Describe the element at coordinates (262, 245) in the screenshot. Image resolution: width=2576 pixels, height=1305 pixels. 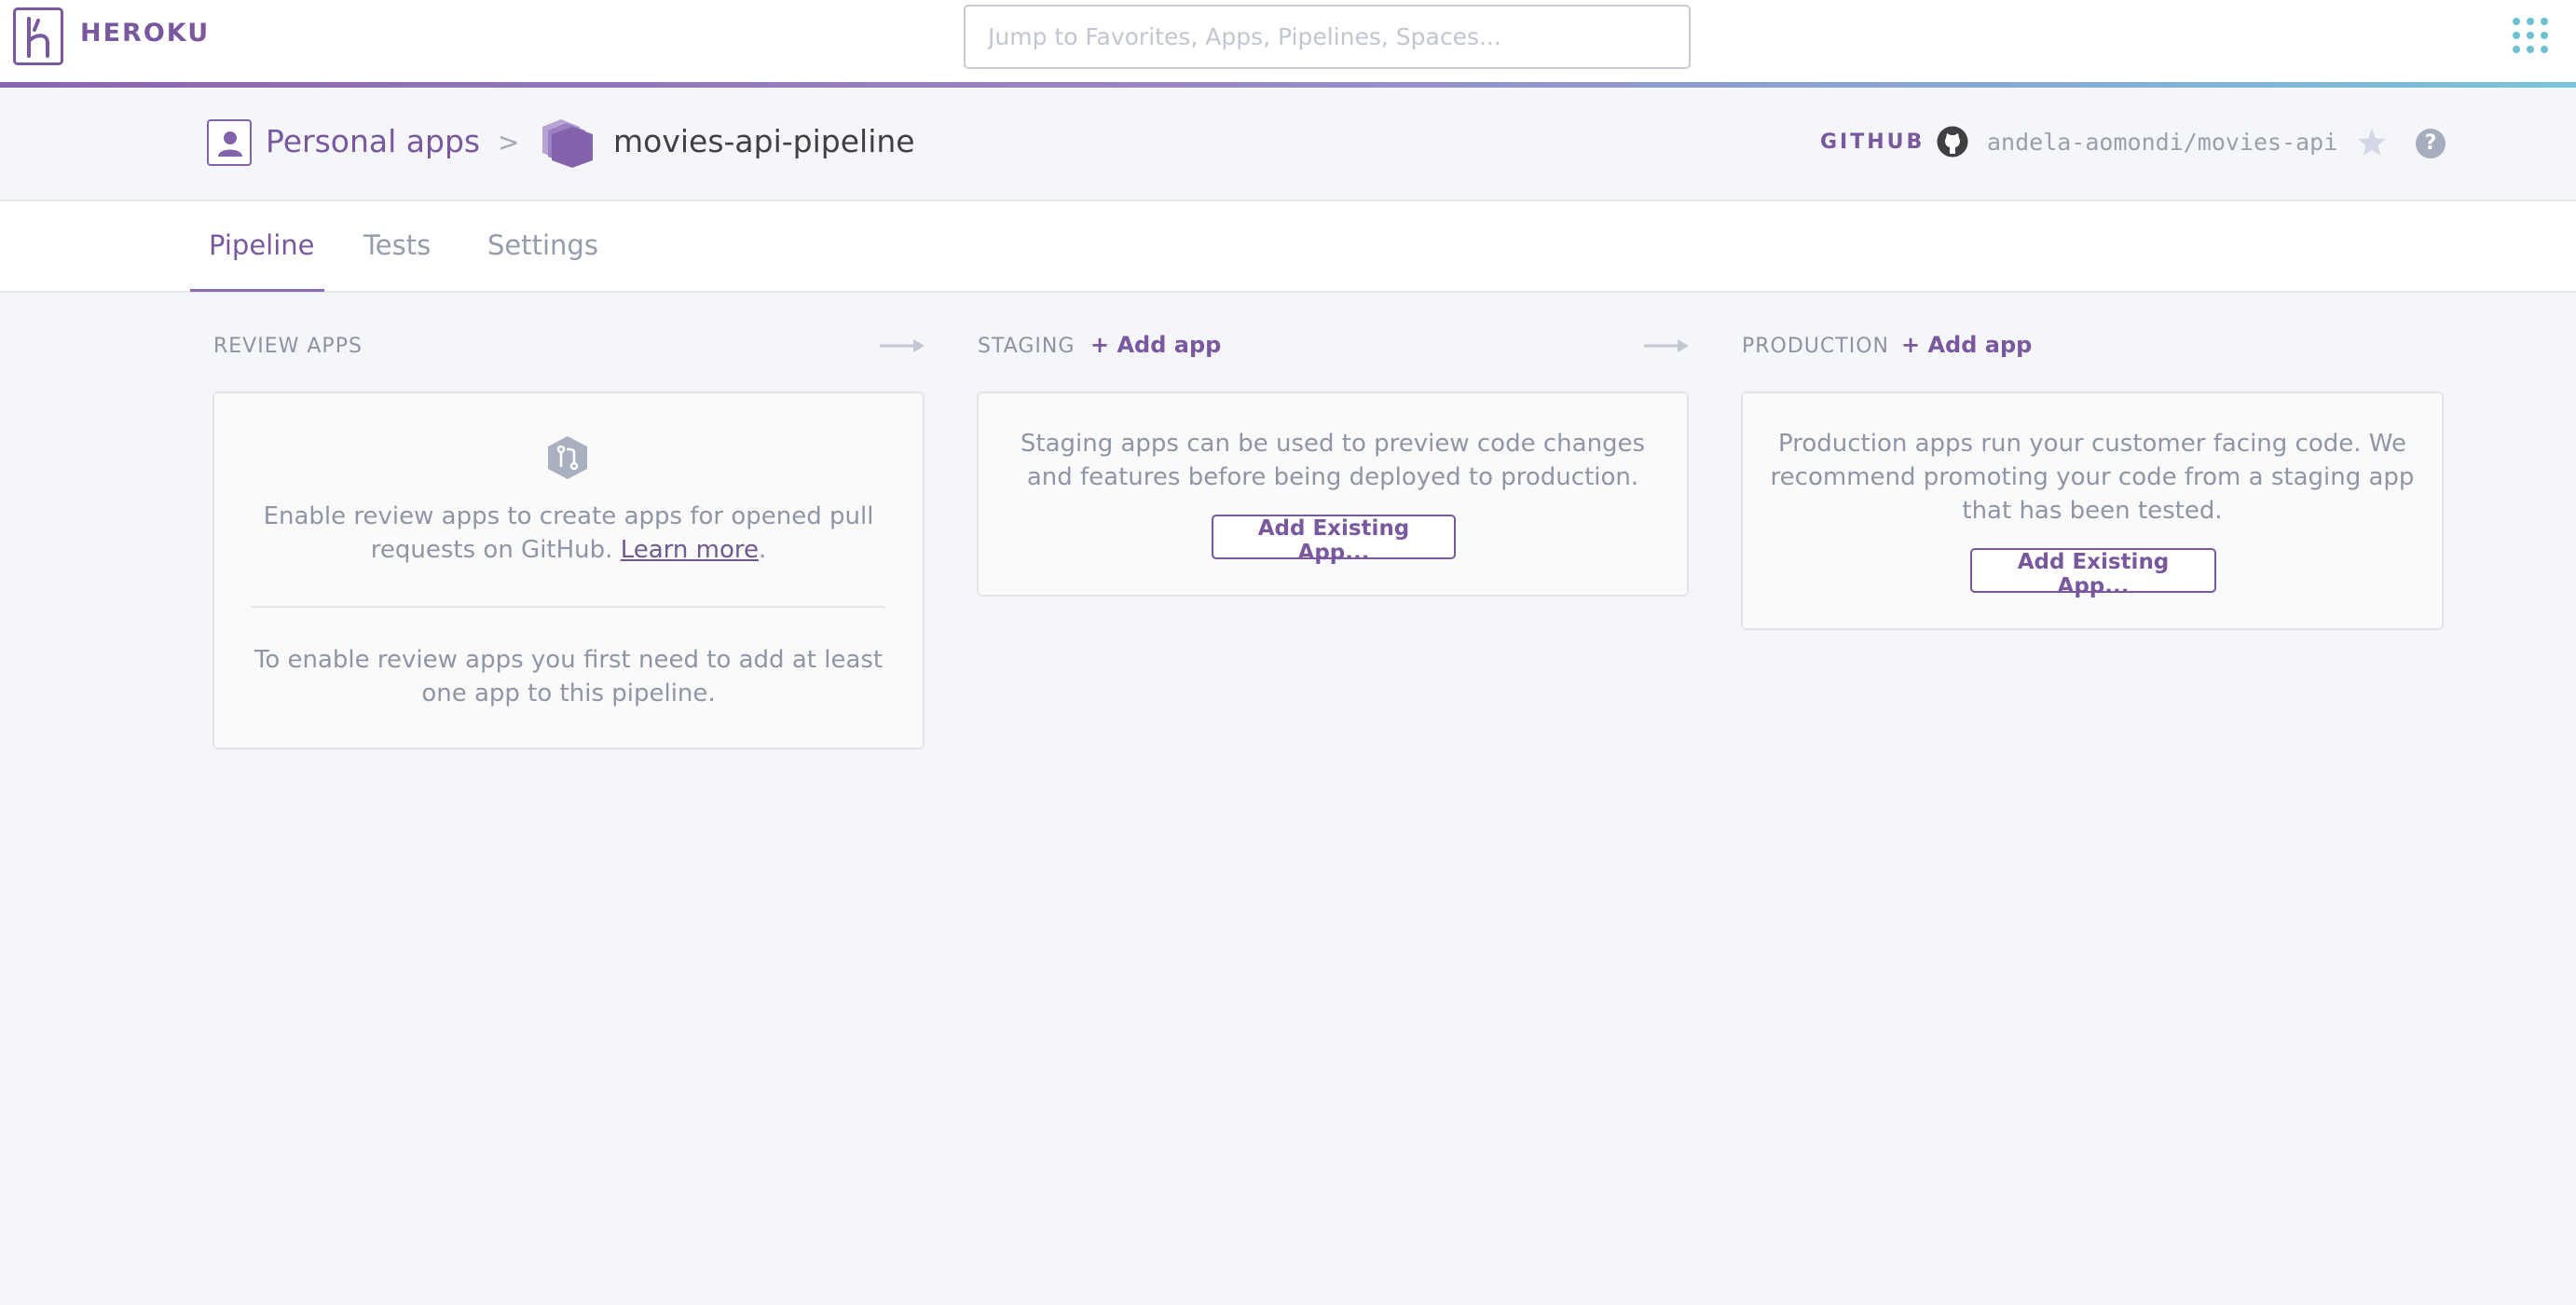
I see `tab-pipeline: Pipeline` at that location.